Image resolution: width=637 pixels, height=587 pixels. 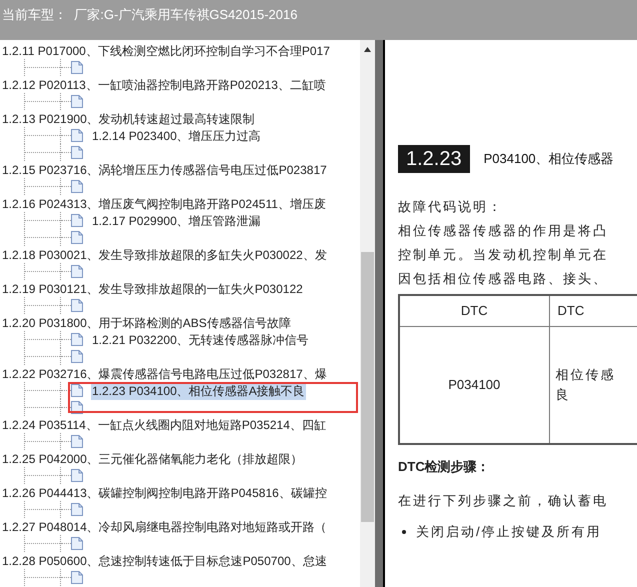 What do you see at coordinates (451, 207) in the screenshot?
I see `description-heading: 故障代码说明：` at bounding box center [451, 207].